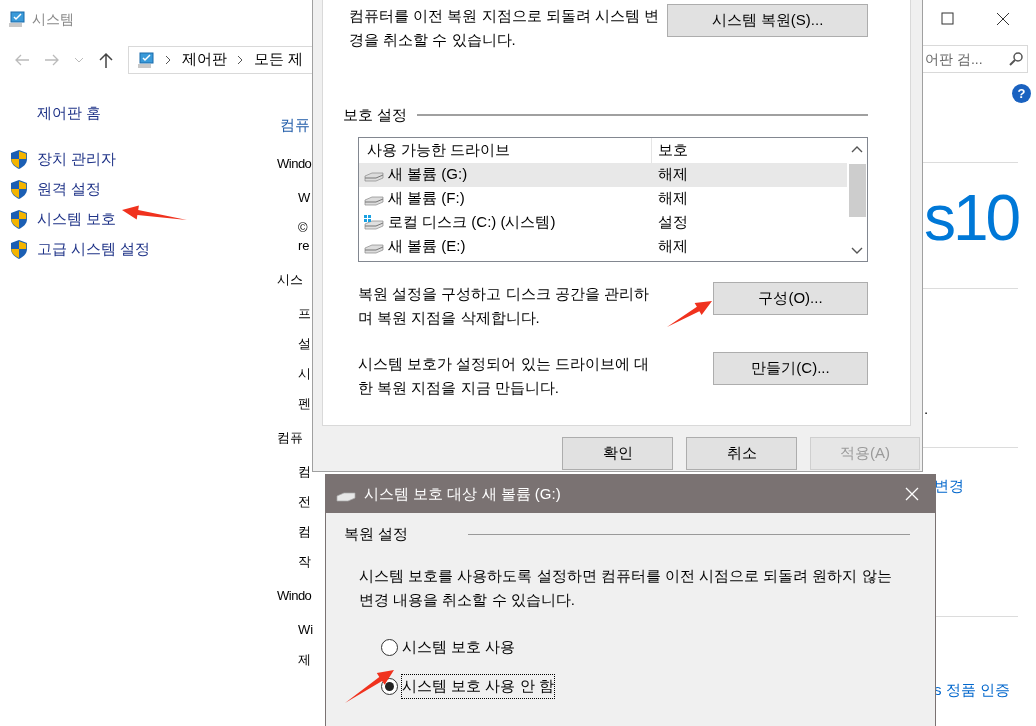 The image size is (1036, 726). Describe the element at coordinates (106, 60) in the screenshot. I see `up-icon` at that location.